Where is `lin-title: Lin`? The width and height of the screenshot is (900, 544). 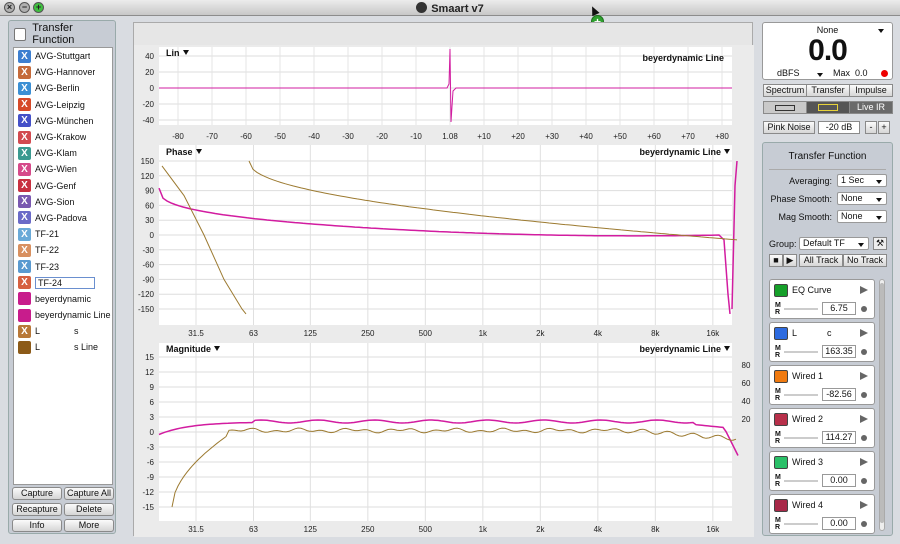
lin-title: Lin is located at coordinates (177, 53).